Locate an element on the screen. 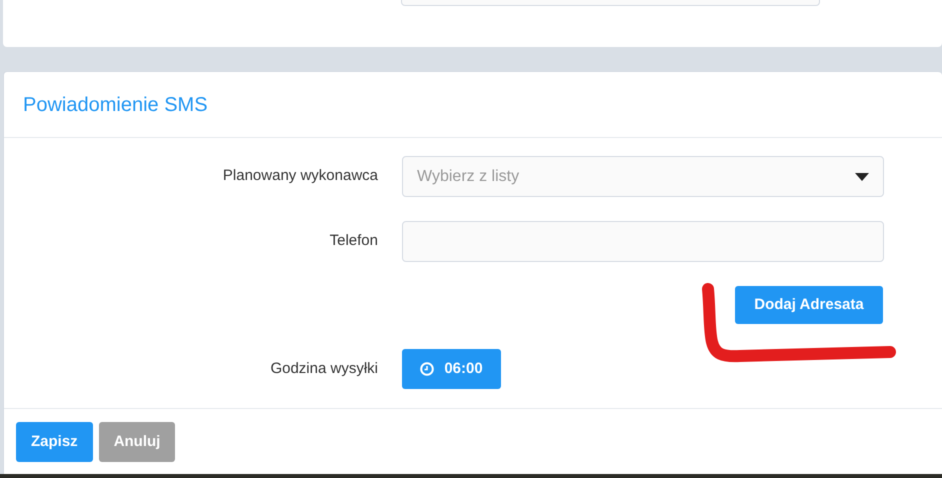 The height and width of the screenshot is (478, 942). dropdown-caret-icon is located at coordinates (862, 176).